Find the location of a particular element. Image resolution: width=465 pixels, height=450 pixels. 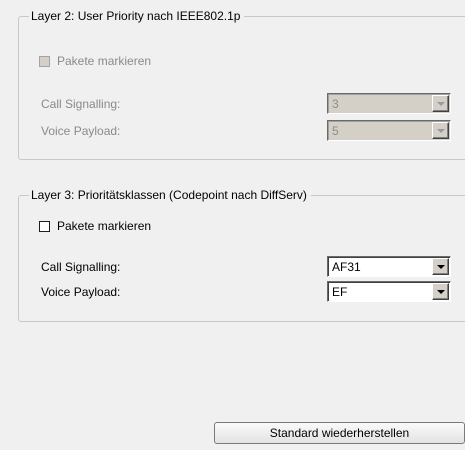

layer2-mark-packets-checkbox is located at coordinates (44, 61).